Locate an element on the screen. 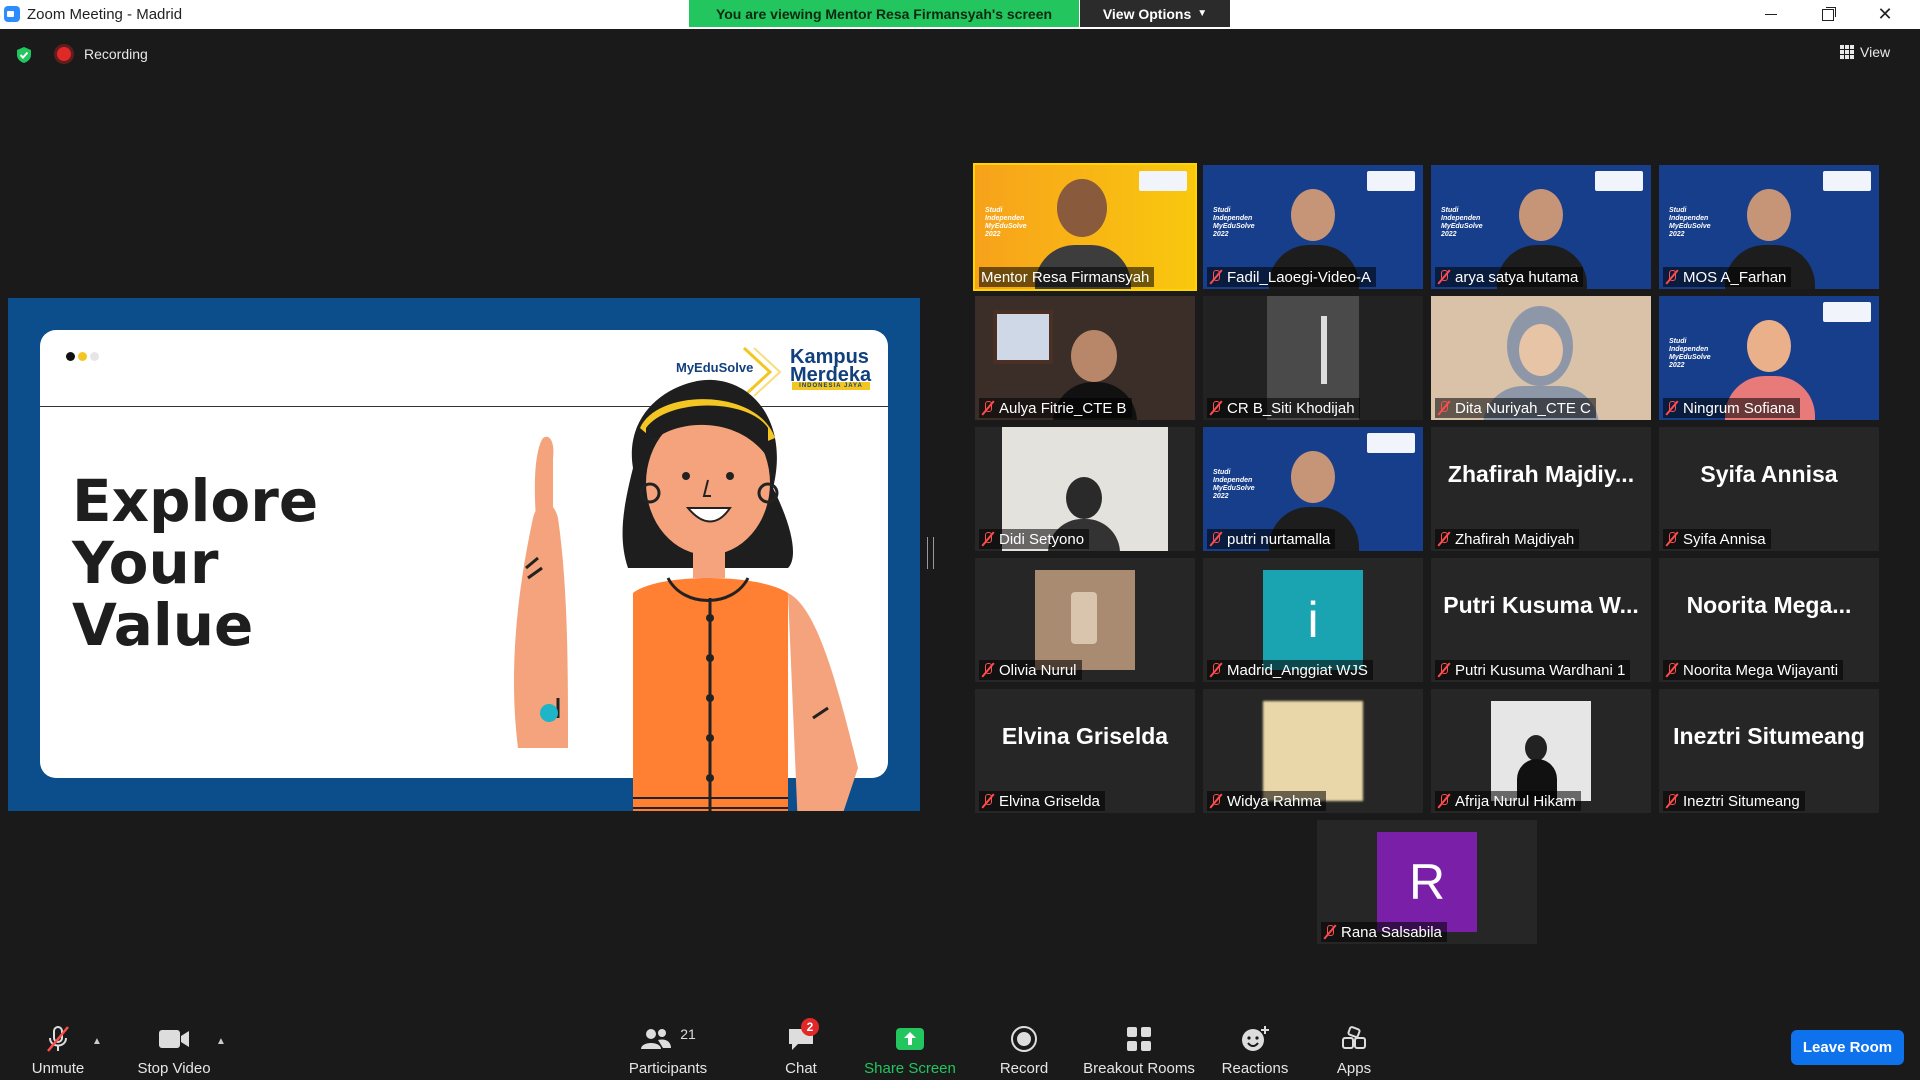 The height and width of the screenshot is (1080, 1920). participant-tile: R Rana Salsabila is located at coordinates (1427, 882).